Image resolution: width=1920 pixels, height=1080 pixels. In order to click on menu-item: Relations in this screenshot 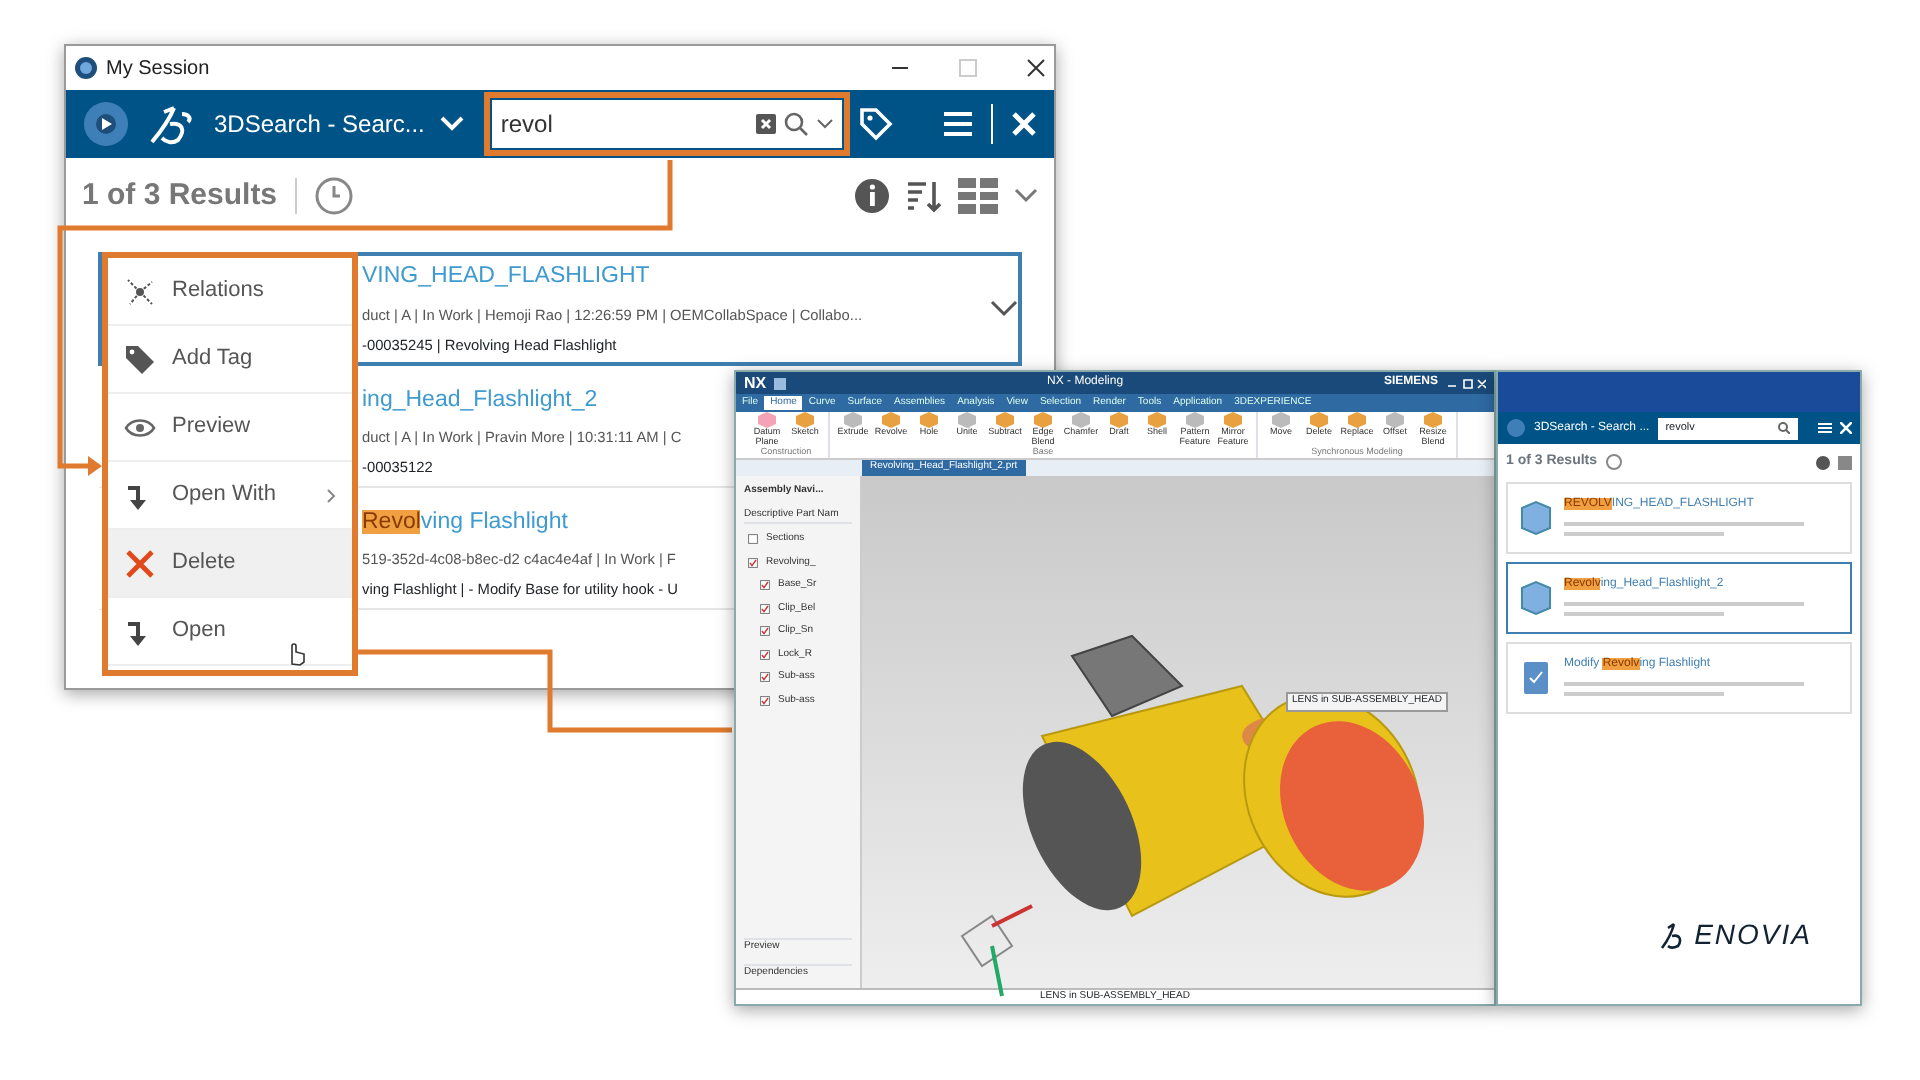, I will do `click(230, 292)`.